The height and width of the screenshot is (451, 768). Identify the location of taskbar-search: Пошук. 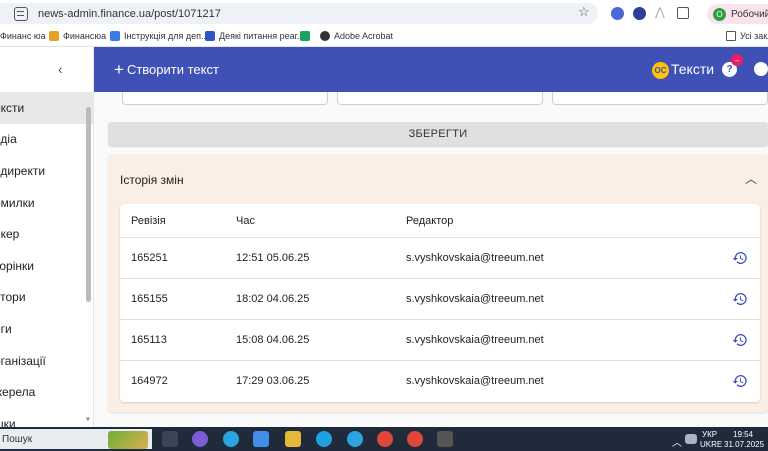
(76, 439).